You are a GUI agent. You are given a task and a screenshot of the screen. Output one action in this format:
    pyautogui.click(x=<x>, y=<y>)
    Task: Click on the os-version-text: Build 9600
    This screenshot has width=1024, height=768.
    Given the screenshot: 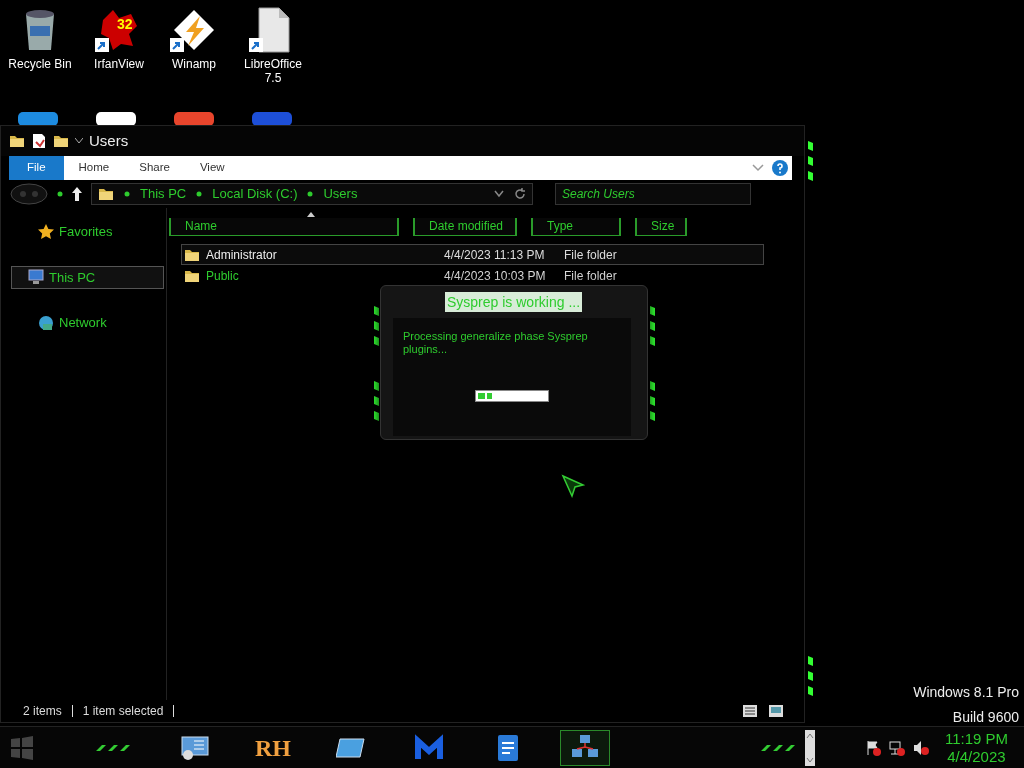 What is the action you would take?
    pyautogui.click(x=985, y=717)
    